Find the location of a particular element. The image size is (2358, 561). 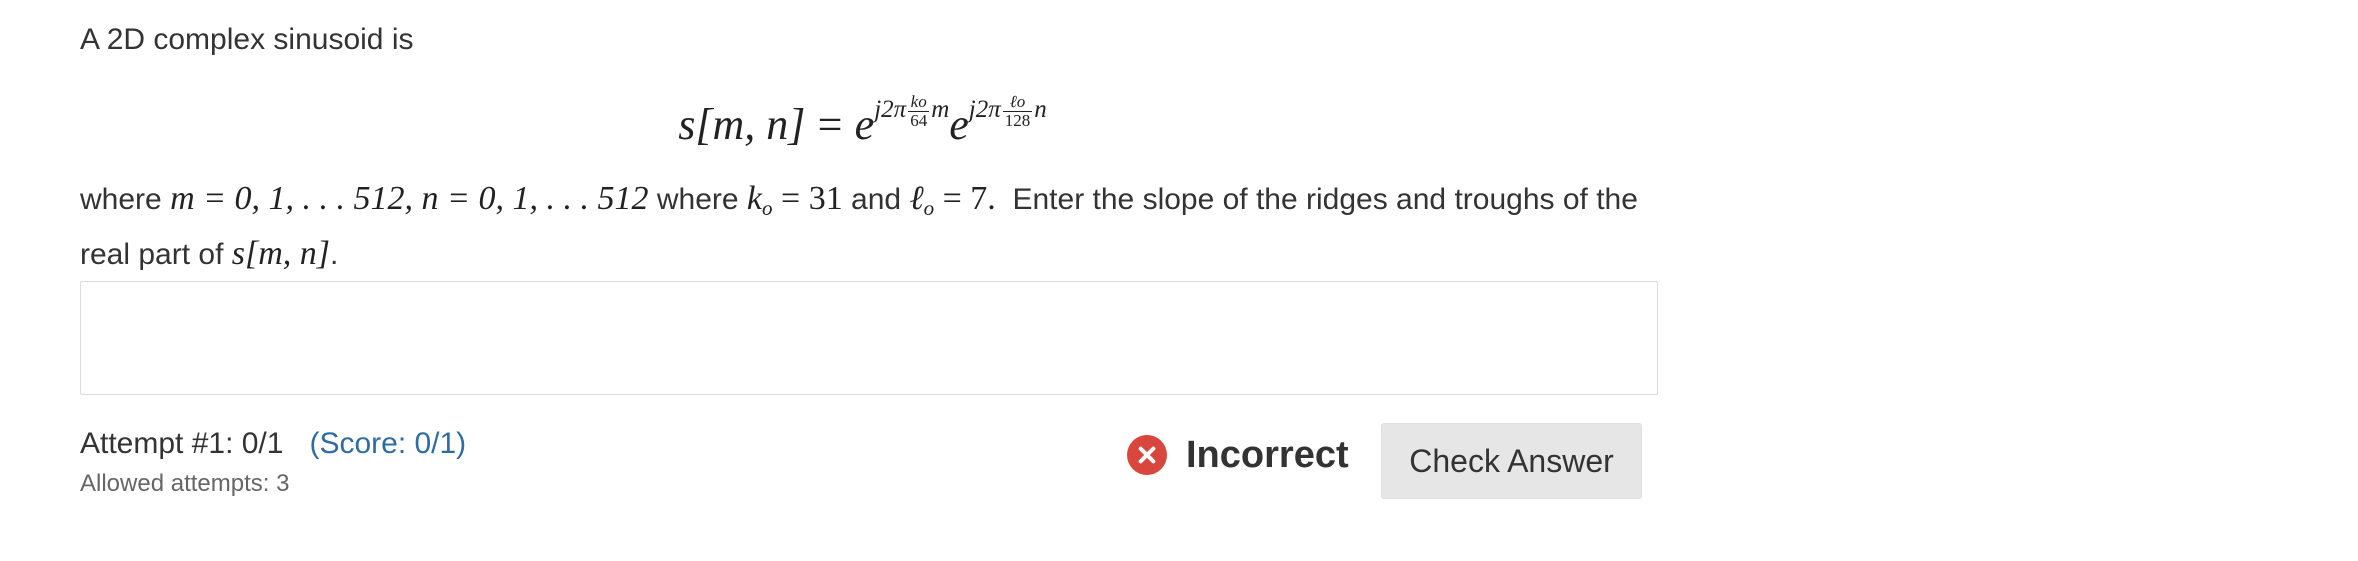

exponent-2: j2π ℓo 128 n is located at coordinates (1007, 110).